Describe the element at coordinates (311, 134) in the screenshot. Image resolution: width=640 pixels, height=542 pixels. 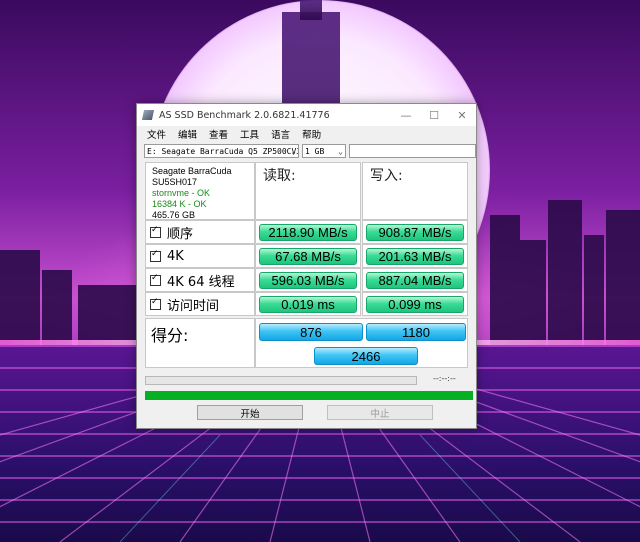
I see `menu-help: 帮助` at that location.